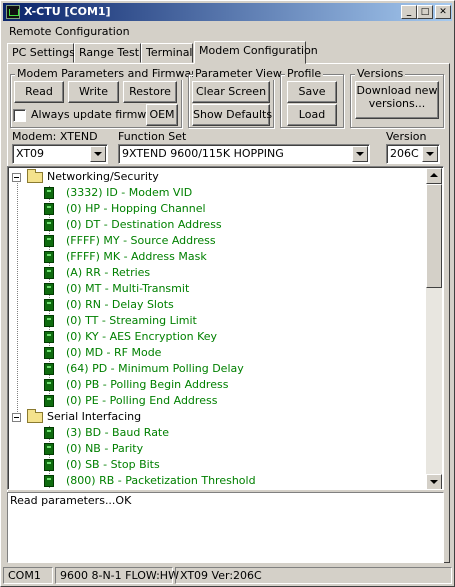 The width and height of the screenshot is (455, 587). Describe the element at coordinates (141, 240) in the screenshot. I see `tree-item-label: (FFFF) MY - Source Address` at that location.